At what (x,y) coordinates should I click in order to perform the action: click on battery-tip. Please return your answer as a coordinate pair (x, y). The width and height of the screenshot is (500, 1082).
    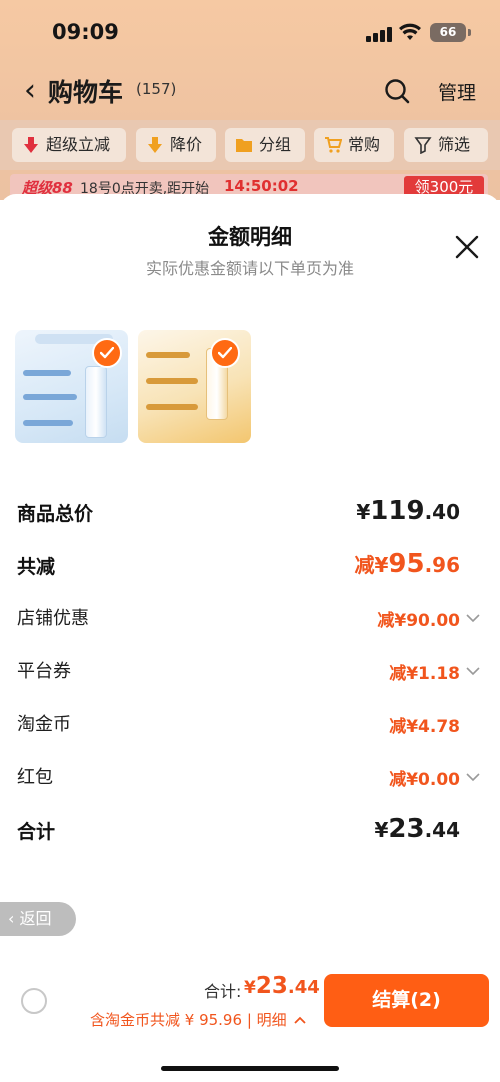
    Looking at the image, I should click on (469, 32).